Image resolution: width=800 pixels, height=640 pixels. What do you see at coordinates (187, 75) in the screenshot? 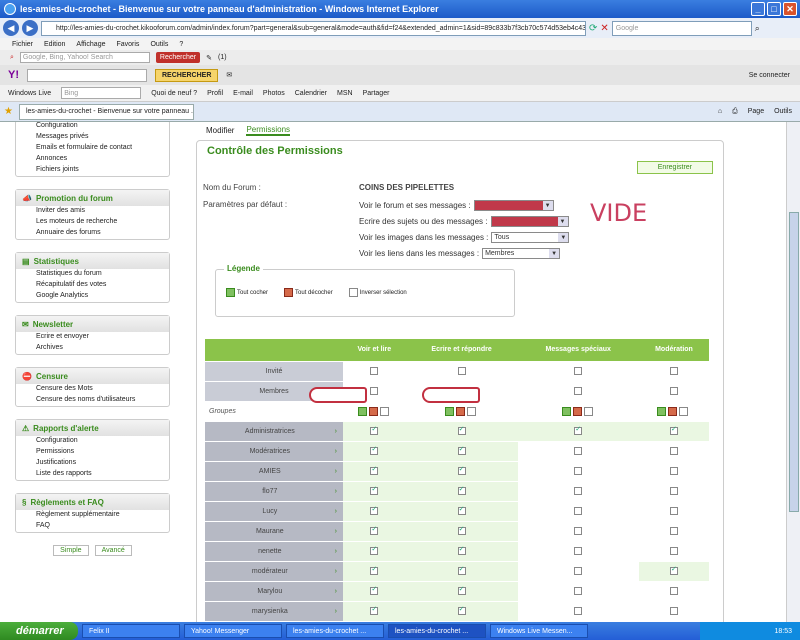
I see `yahoo-search-button: RECHERCHER` at bounding box center [187, 75].